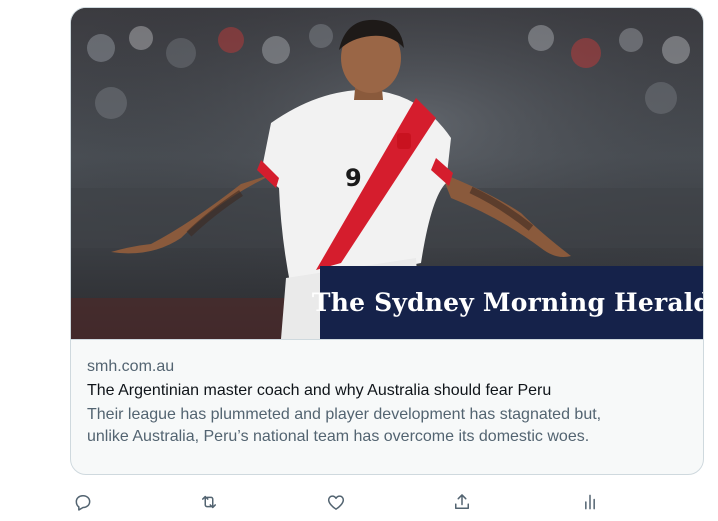 This screenshot has width=718, height=521. I want to click on share-icon, so click(462, 501).